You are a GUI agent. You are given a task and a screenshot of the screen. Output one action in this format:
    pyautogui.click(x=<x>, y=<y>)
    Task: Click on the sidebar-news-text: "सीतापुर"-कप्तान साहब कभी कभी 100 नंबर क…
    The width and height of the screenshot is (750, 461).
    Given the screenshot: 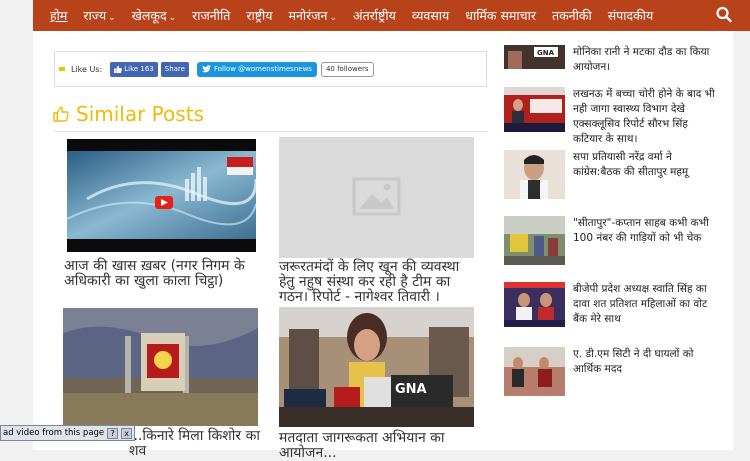 What is the action you would take?
    pyautogui.click(x=641, y=230)
    